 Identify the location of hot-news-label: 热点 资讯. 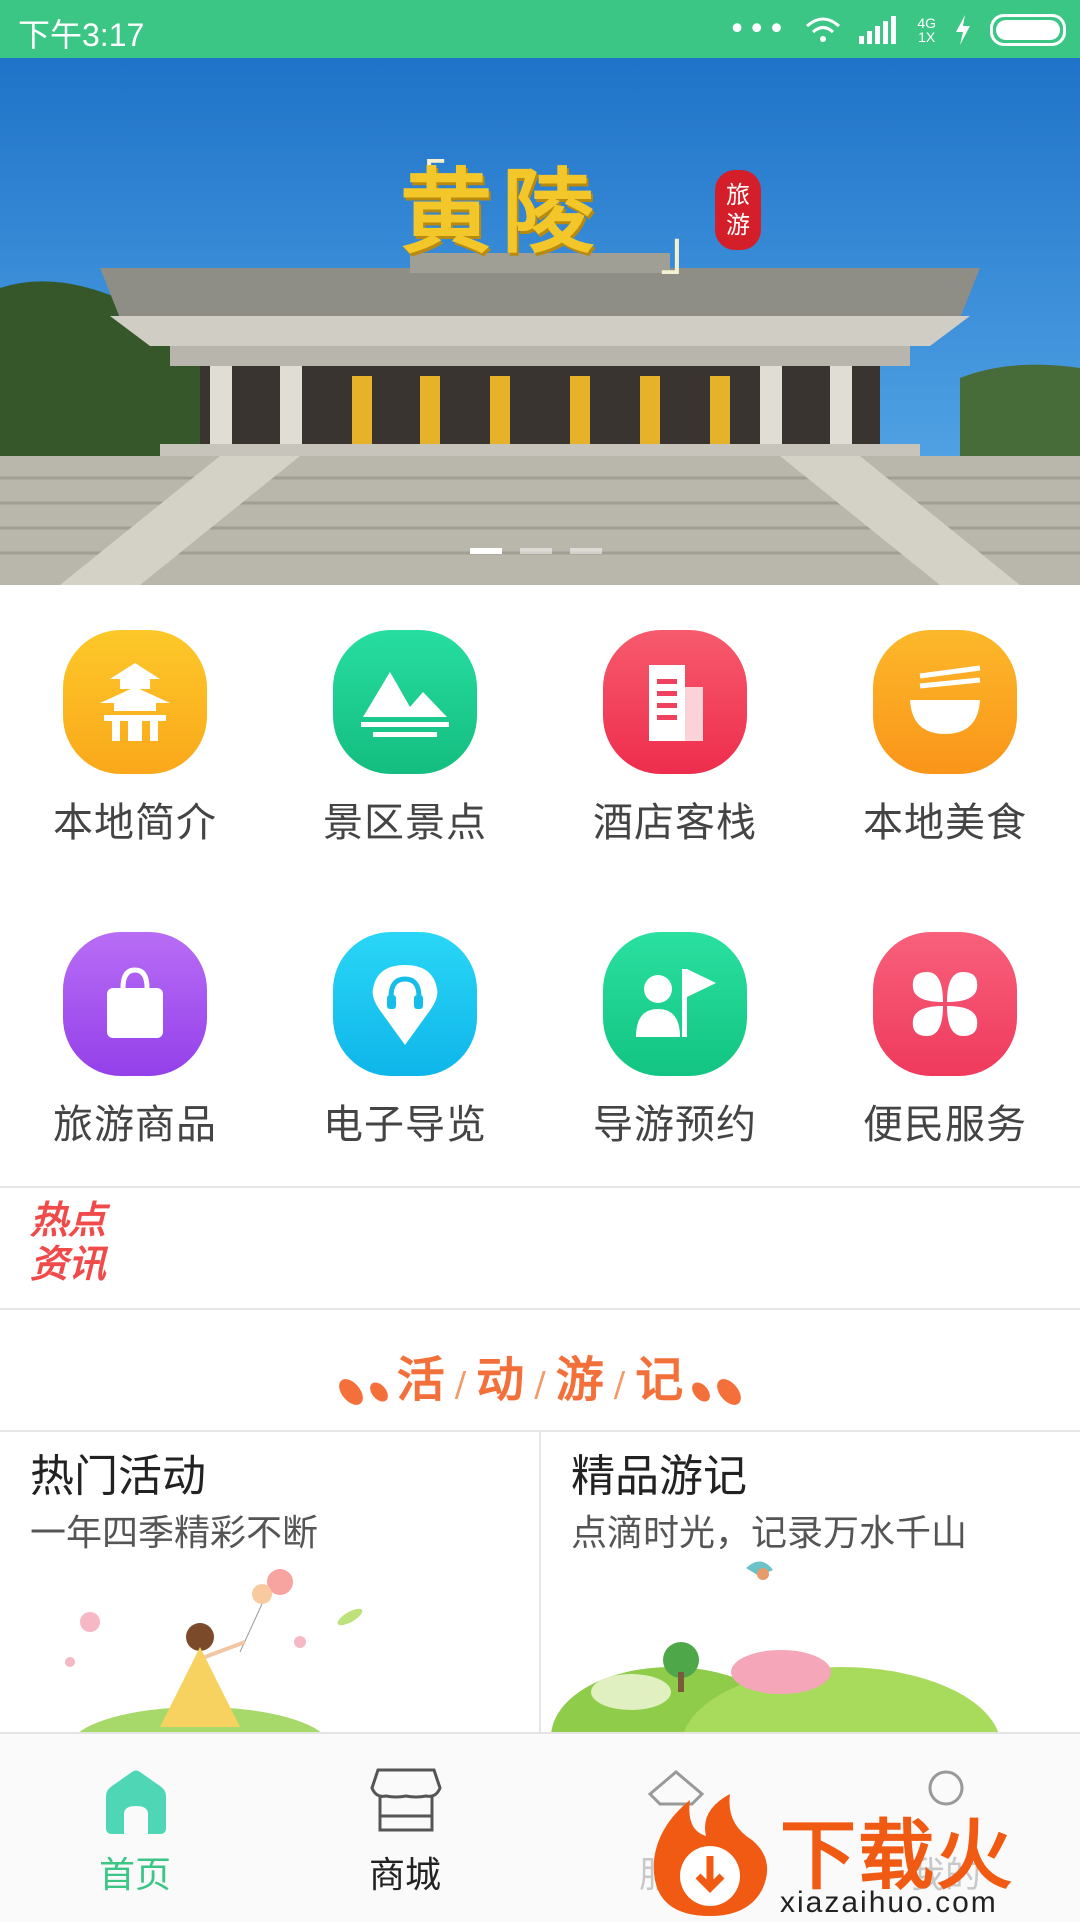
(75, 1242).